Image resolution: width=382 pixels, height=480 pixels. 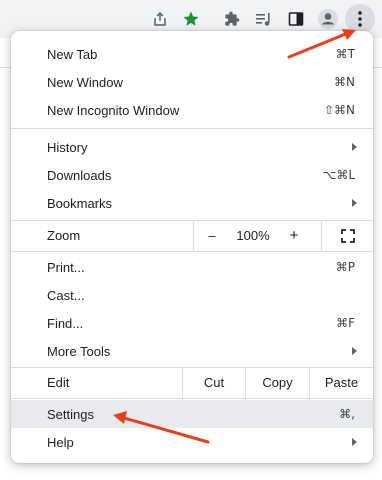 What do you see at coordinates (345, 267) in the screenshot?
I see `shortcut-text: ⌘P` at bounding box center [345, 267].